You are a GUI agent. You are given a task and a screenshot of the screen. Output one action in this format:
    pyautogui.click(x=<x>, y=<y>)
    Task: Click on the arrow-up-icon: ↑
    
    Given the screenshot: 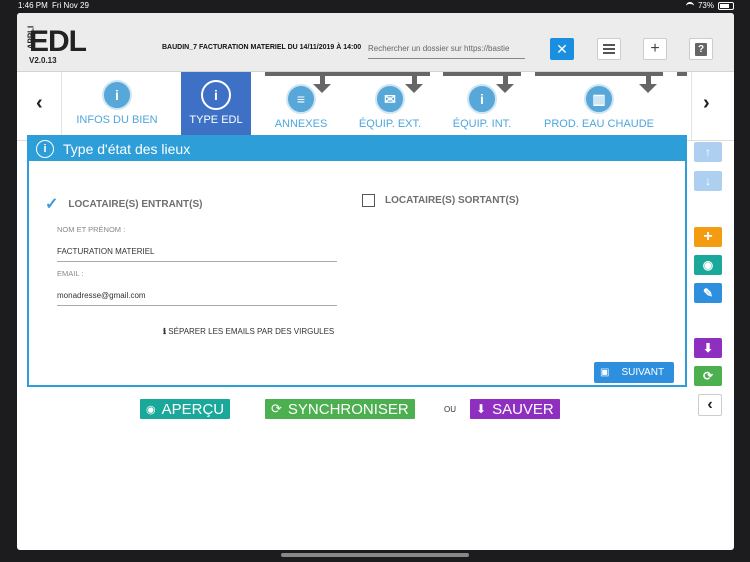 What is the action you would take?
    pyautogui.click(x=708, y=152)
    